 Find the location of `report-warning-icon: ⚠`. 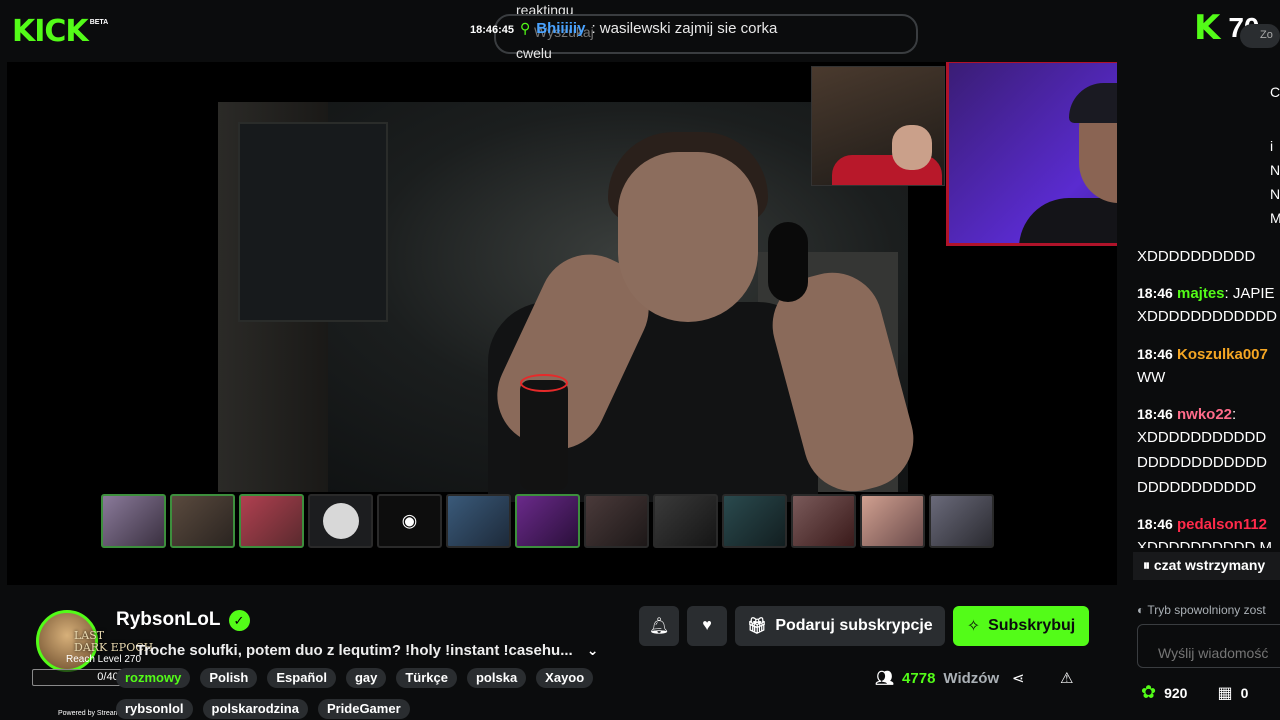

report-warning-icon: ⚠ is located at coordinates (1066, 678).